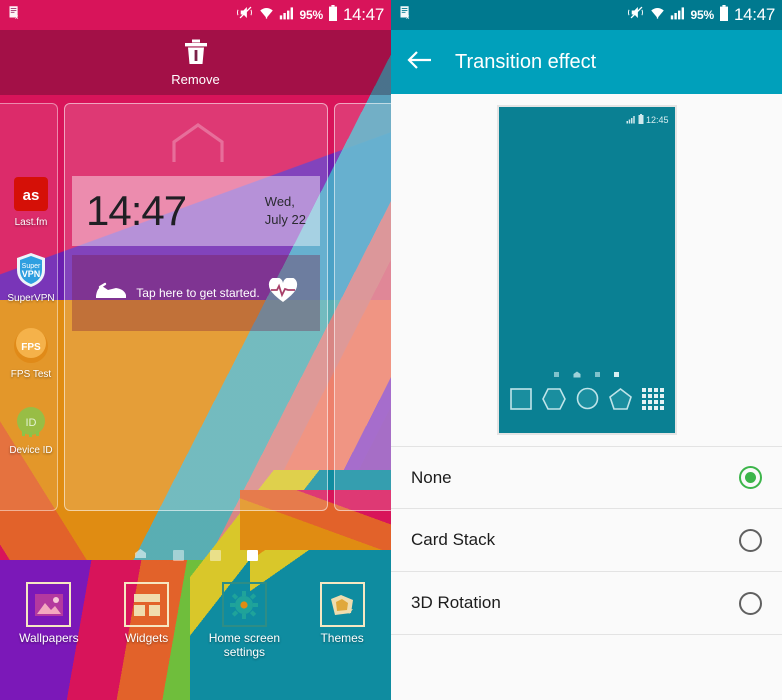 This screenshot has height=700, width=782. I want to click on app-icon-supervpn: Super VPN SuperVPN, so click(31, 277).